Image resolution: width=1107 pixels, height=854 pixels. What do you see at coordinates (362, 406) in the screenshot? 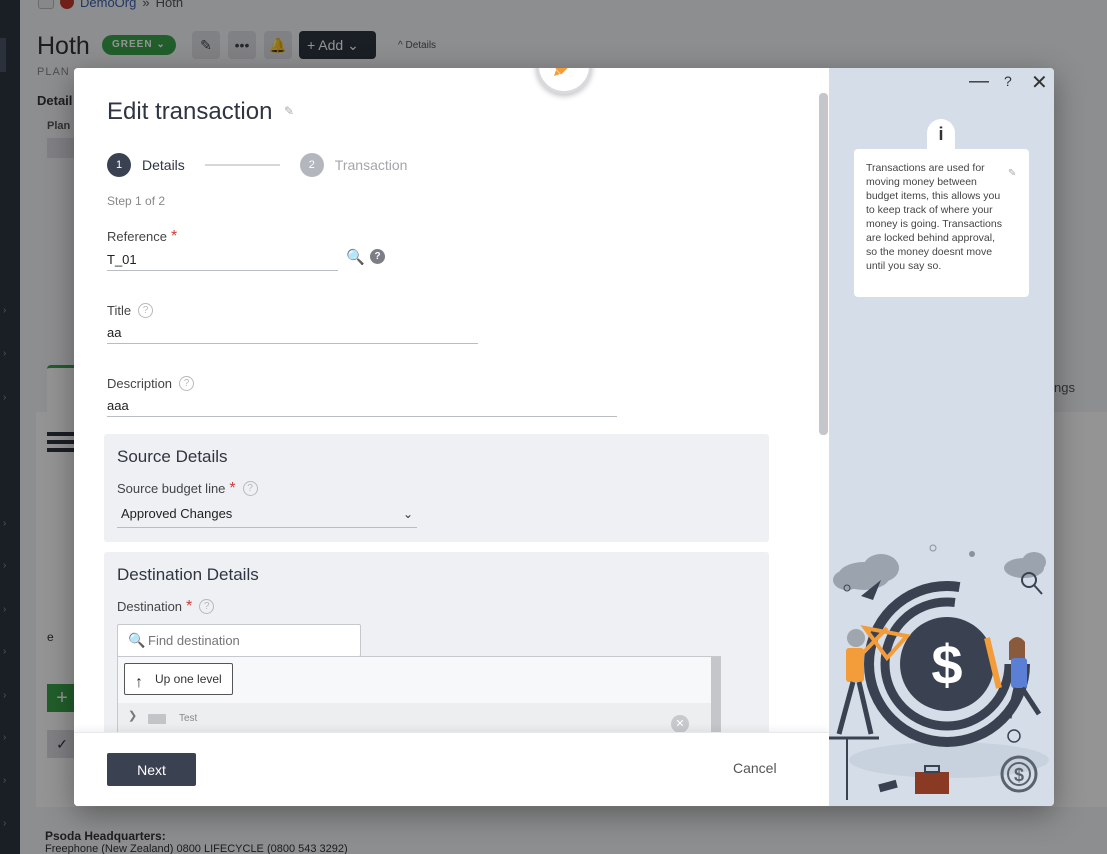
I see `description-input` at bounding box center [362, 406].